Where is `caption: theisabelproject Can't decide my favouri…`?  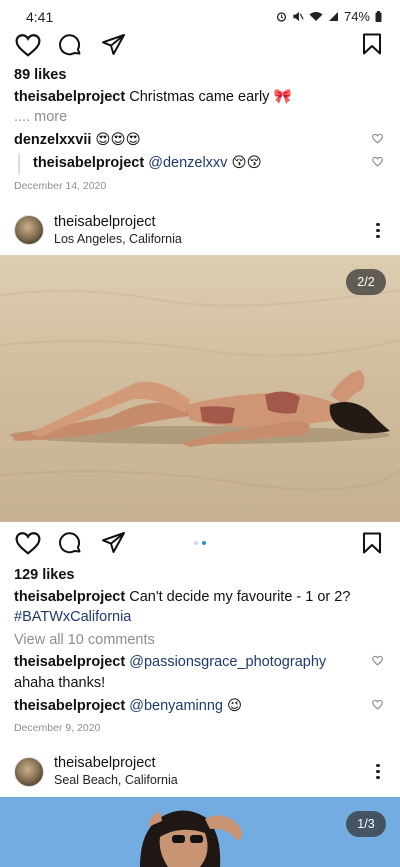 caption: theisabelproject Can't decide my favouri… is located at coordinates (200, 597).